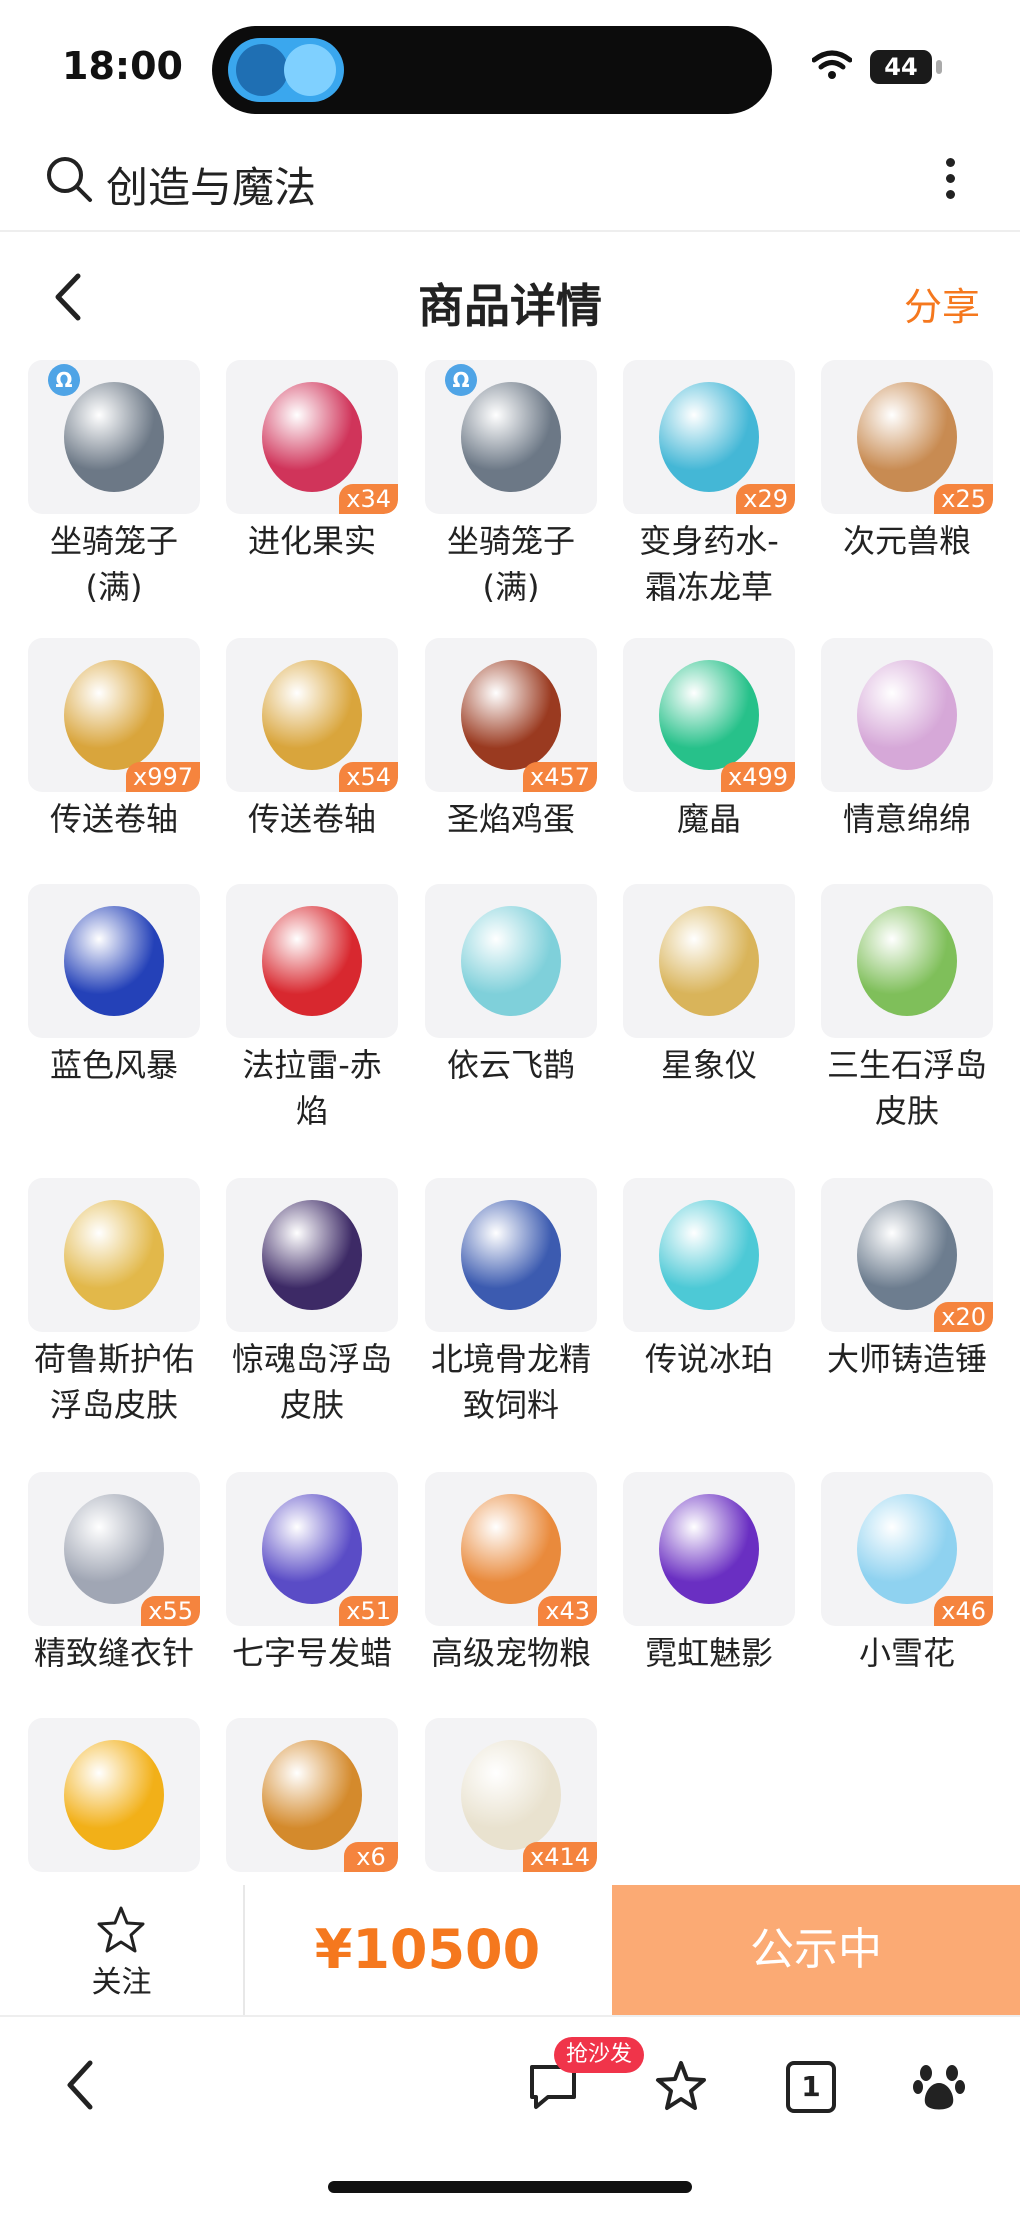 The image size is (1020, 2213). I want to click on search-icon, so click(69, 179).